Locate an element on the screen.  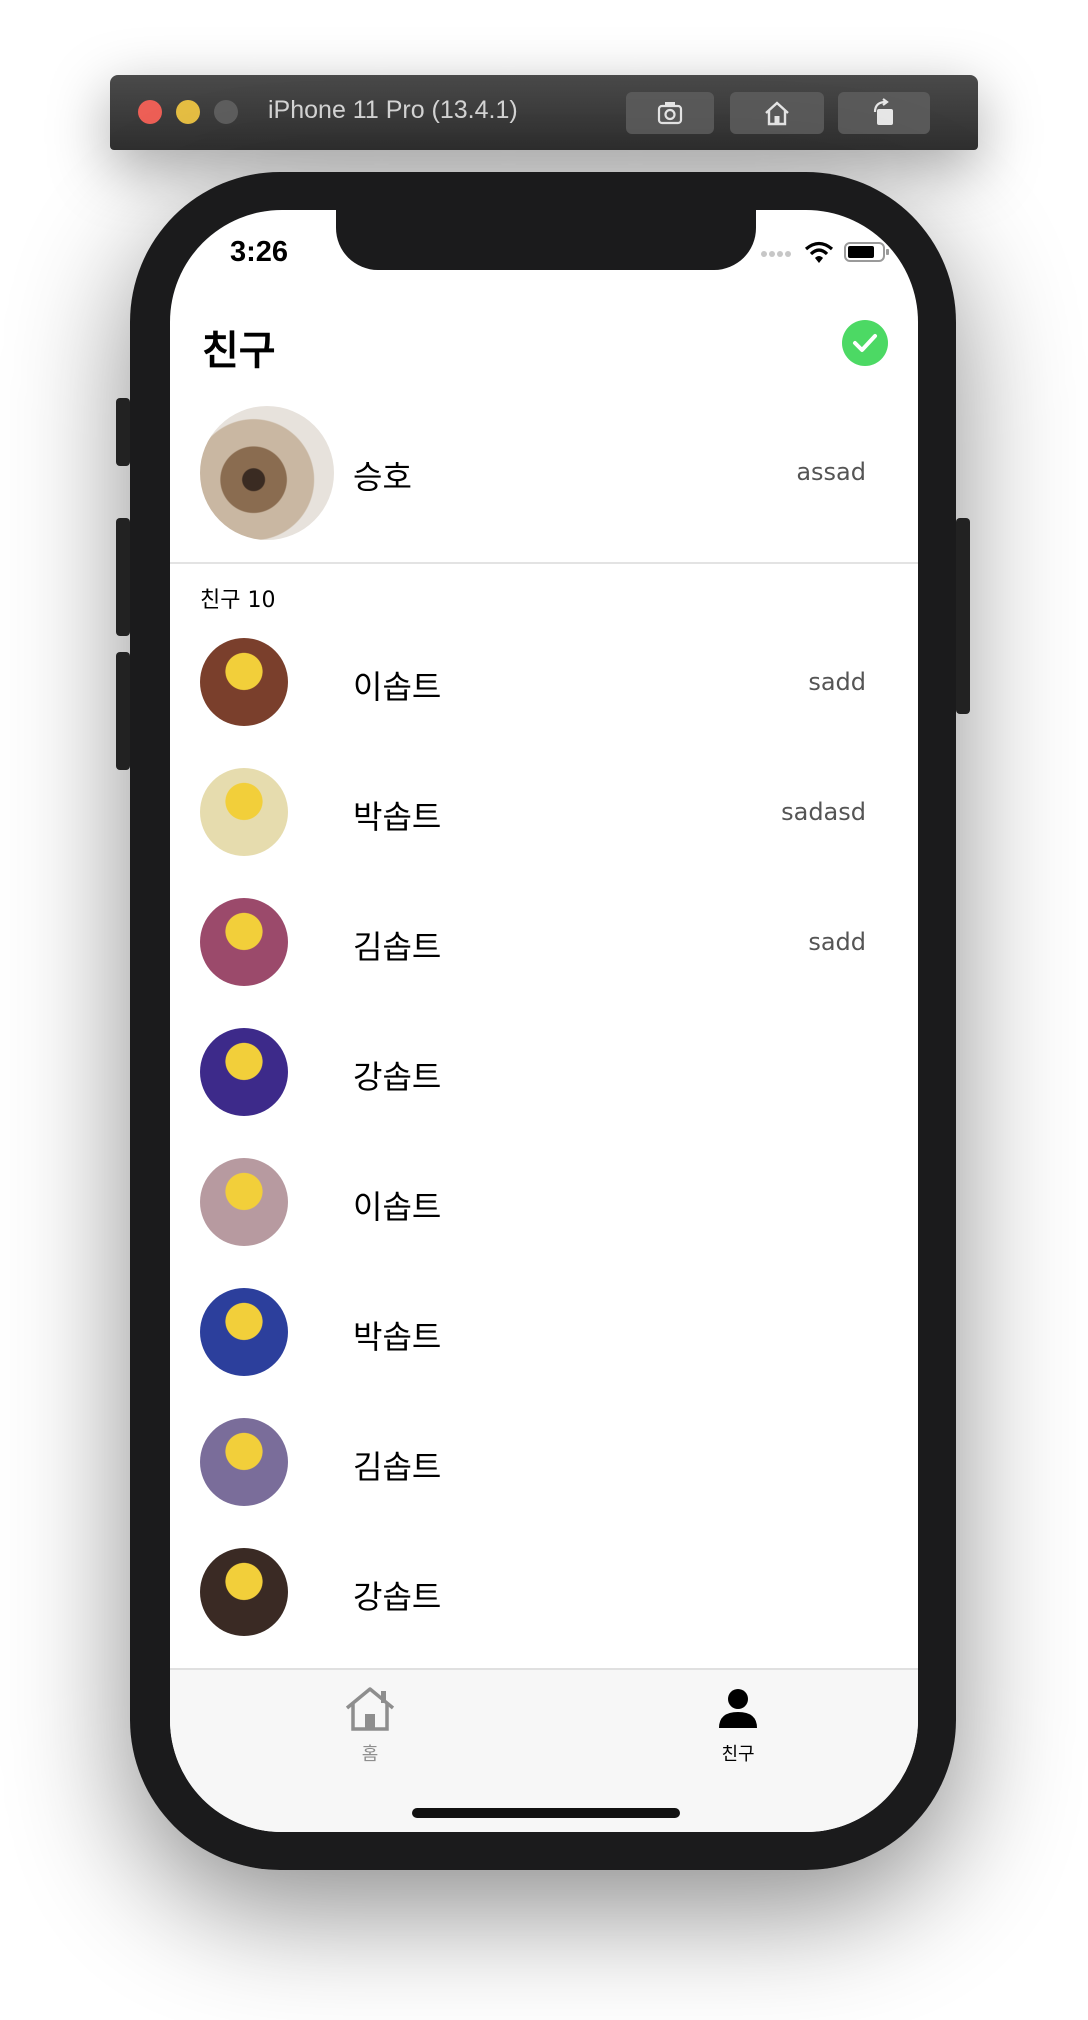
list-item: 이솝트 sadd is located at coordinates (544, 690).